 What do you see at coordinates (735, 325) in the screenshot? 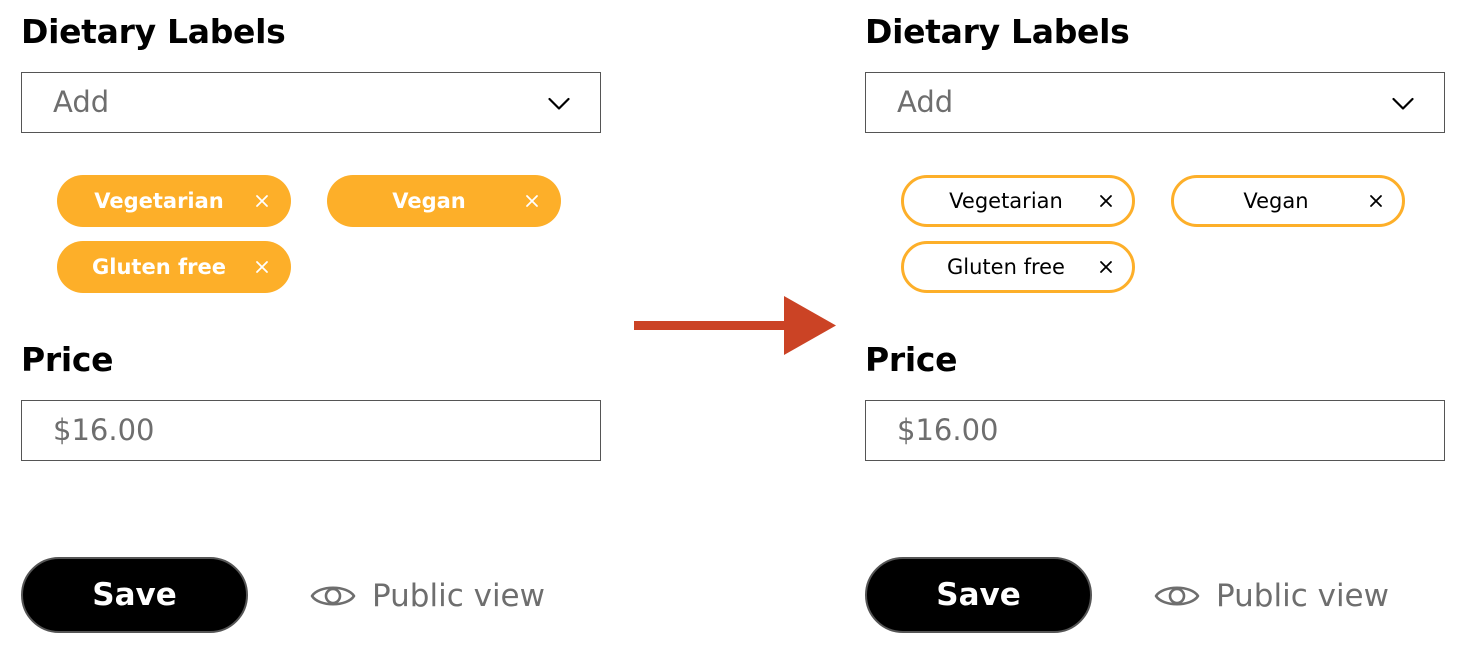
I see `right-arrow-icon` at bounding box center [735, 325].